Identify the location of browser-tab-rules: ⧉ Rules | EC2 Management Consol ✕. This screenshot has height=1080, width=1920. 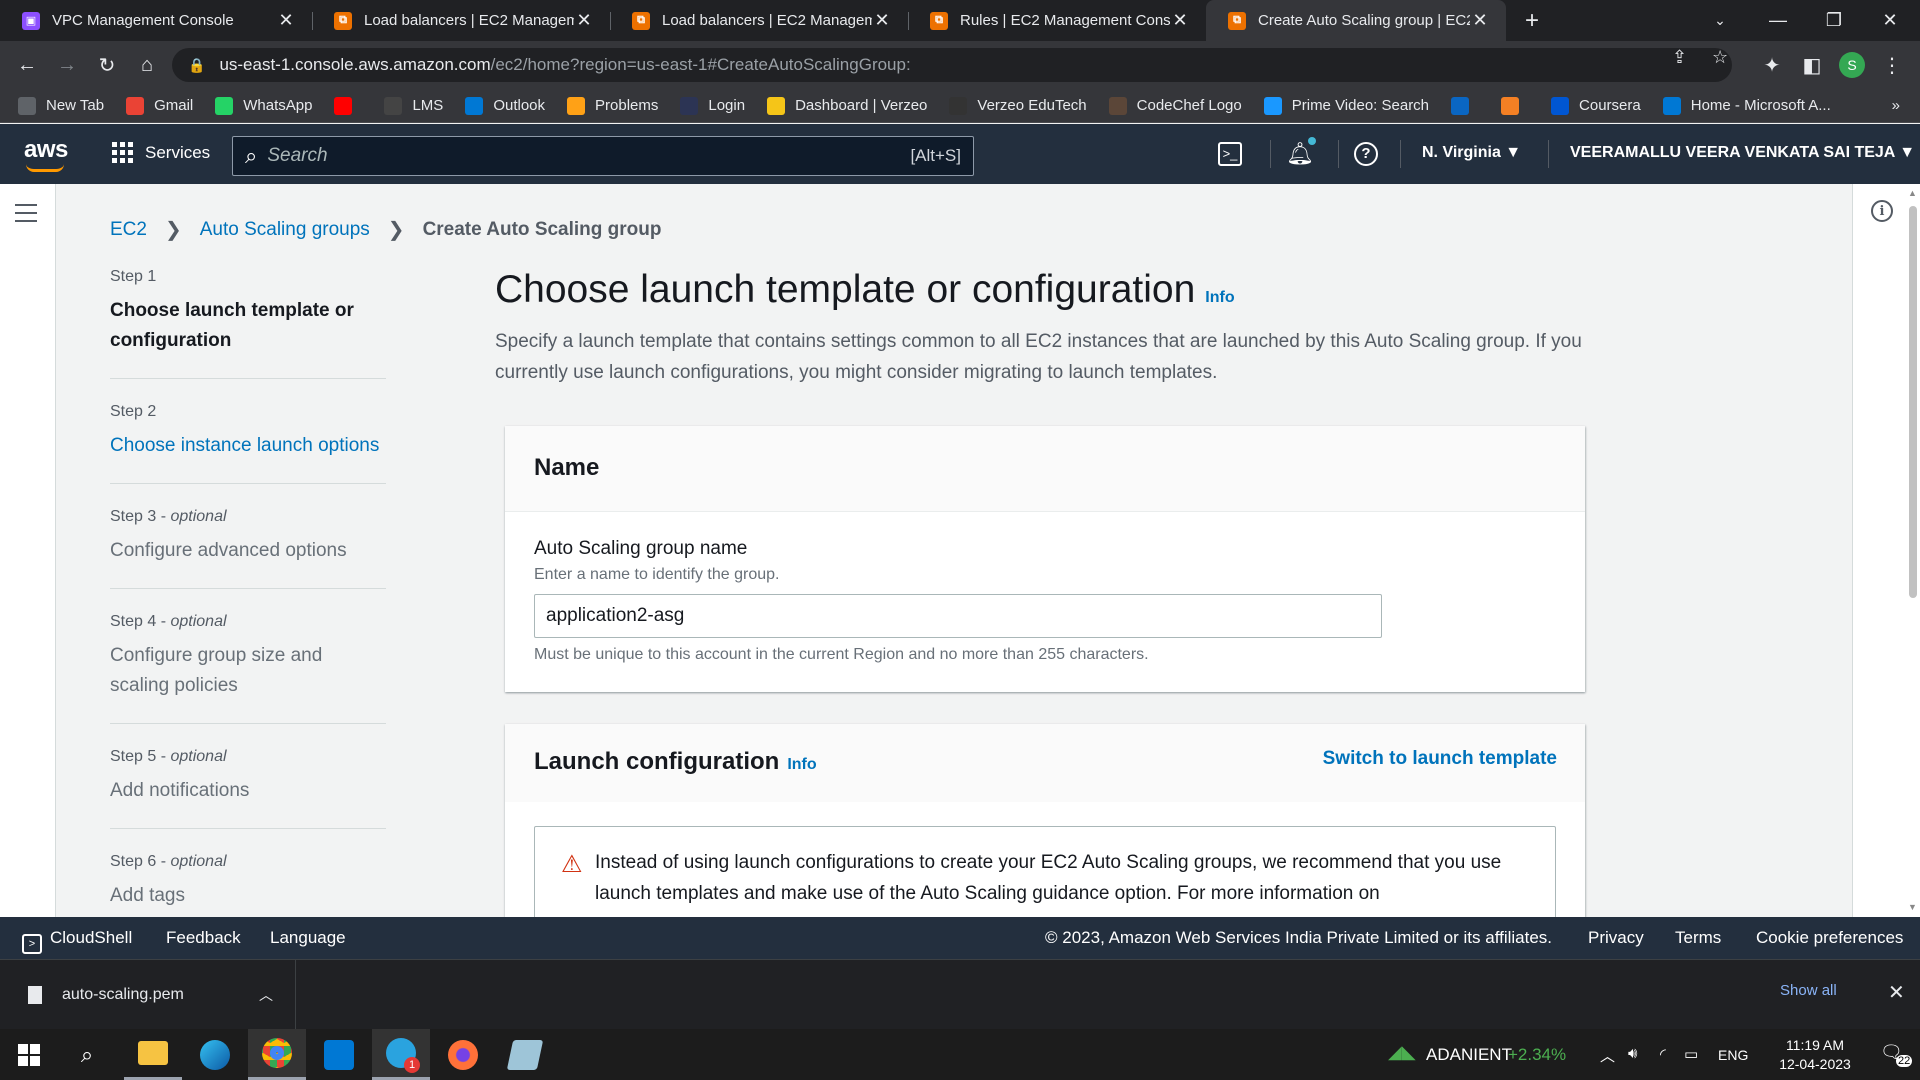
(1057, 20).